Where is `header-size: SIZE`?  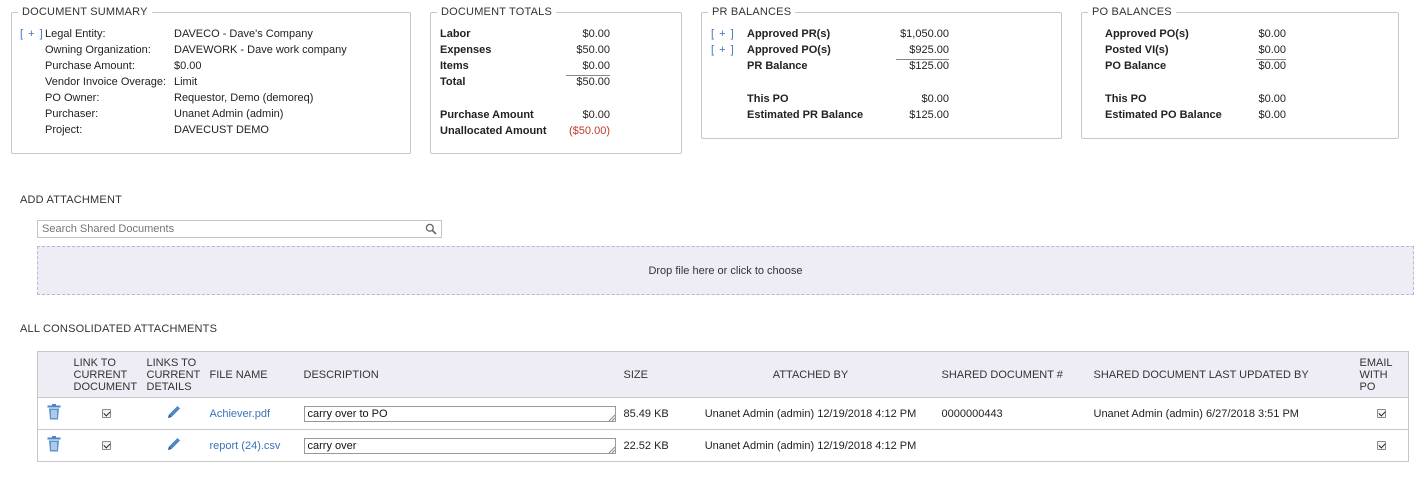 header-size: SIZE is located at coordinates (651, 374).